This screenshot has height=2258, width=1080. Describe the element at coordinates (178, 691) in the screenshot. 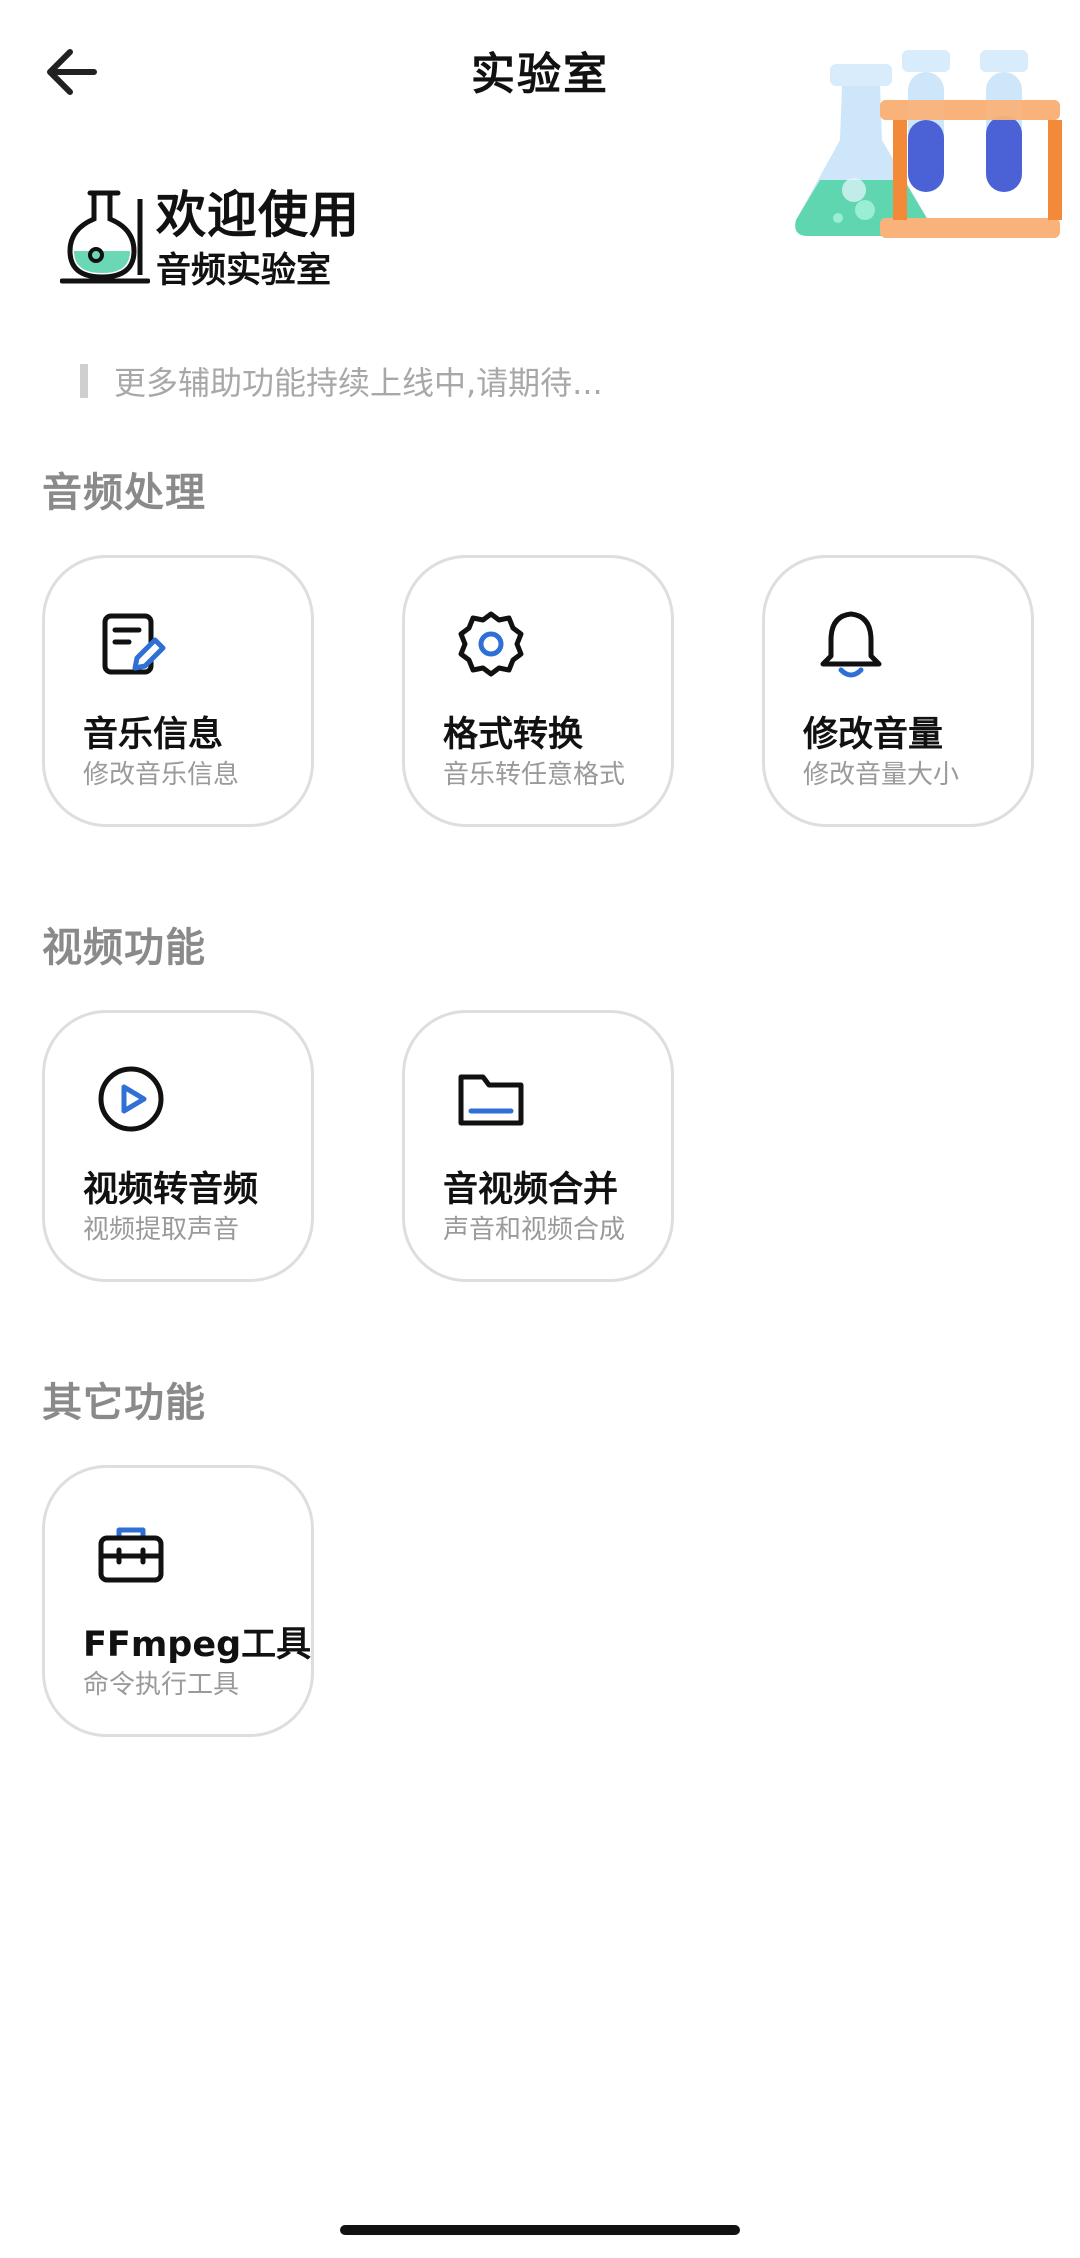

I see `card-music-info: 音乐信息 修改音乐信息` at that location.